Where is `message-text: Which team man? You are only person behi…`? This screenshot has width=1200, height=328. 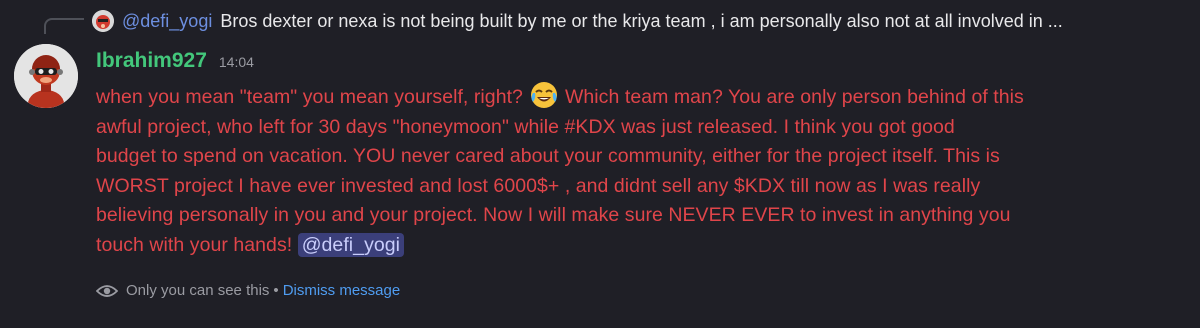 message-text: Which team man? You are only person behi… is located at coordinates (794, 97).